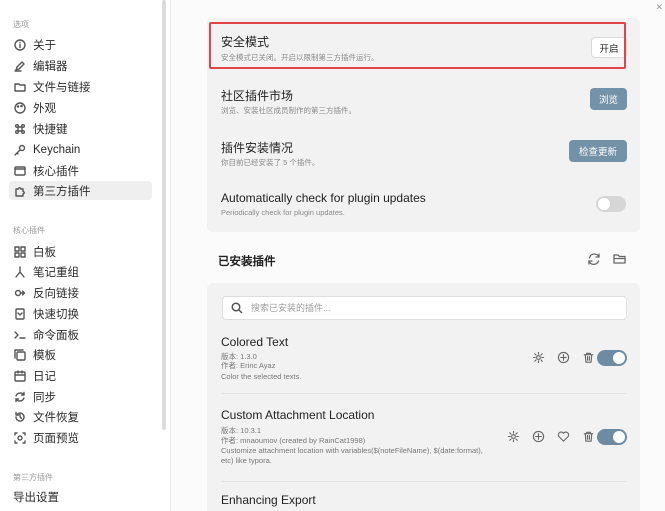 This screenshot has width=665, height=511. I want to click on switch-icon, so click(20, 314).